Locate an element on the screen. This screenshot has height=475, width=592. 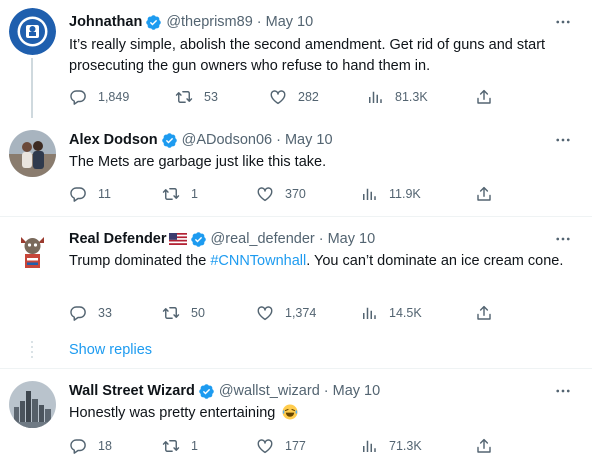
views-button: 14.5K is located at coordinates (391, 313).